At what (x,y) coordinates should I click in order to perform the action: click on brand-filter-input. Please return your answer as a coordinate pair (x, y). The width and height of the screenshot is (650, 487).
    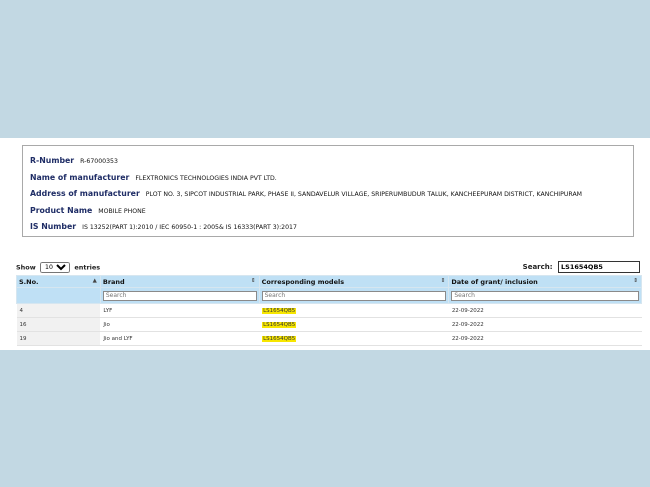
    Looking at the image, I should click on (179, 295).